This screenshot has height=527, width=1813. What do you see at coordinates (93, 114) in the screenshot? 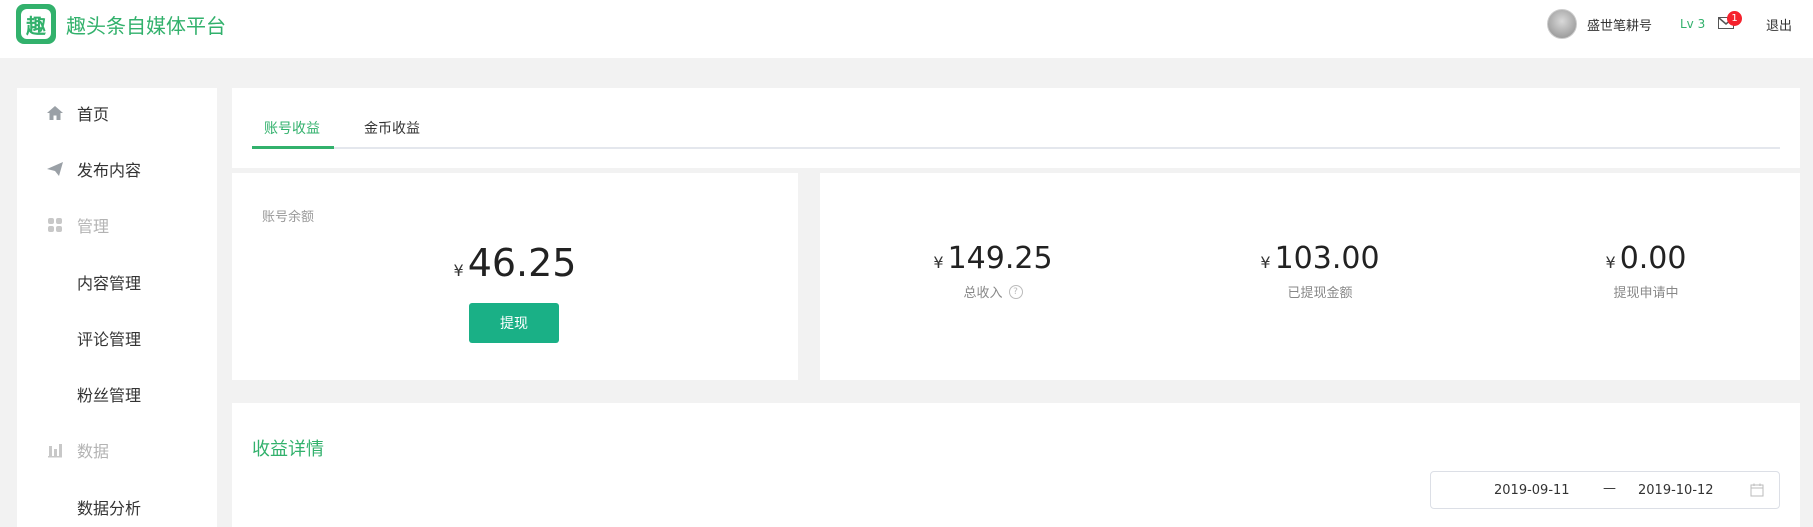
I see `sidebar-item-label: 首页` at bounding box center [93, 114].